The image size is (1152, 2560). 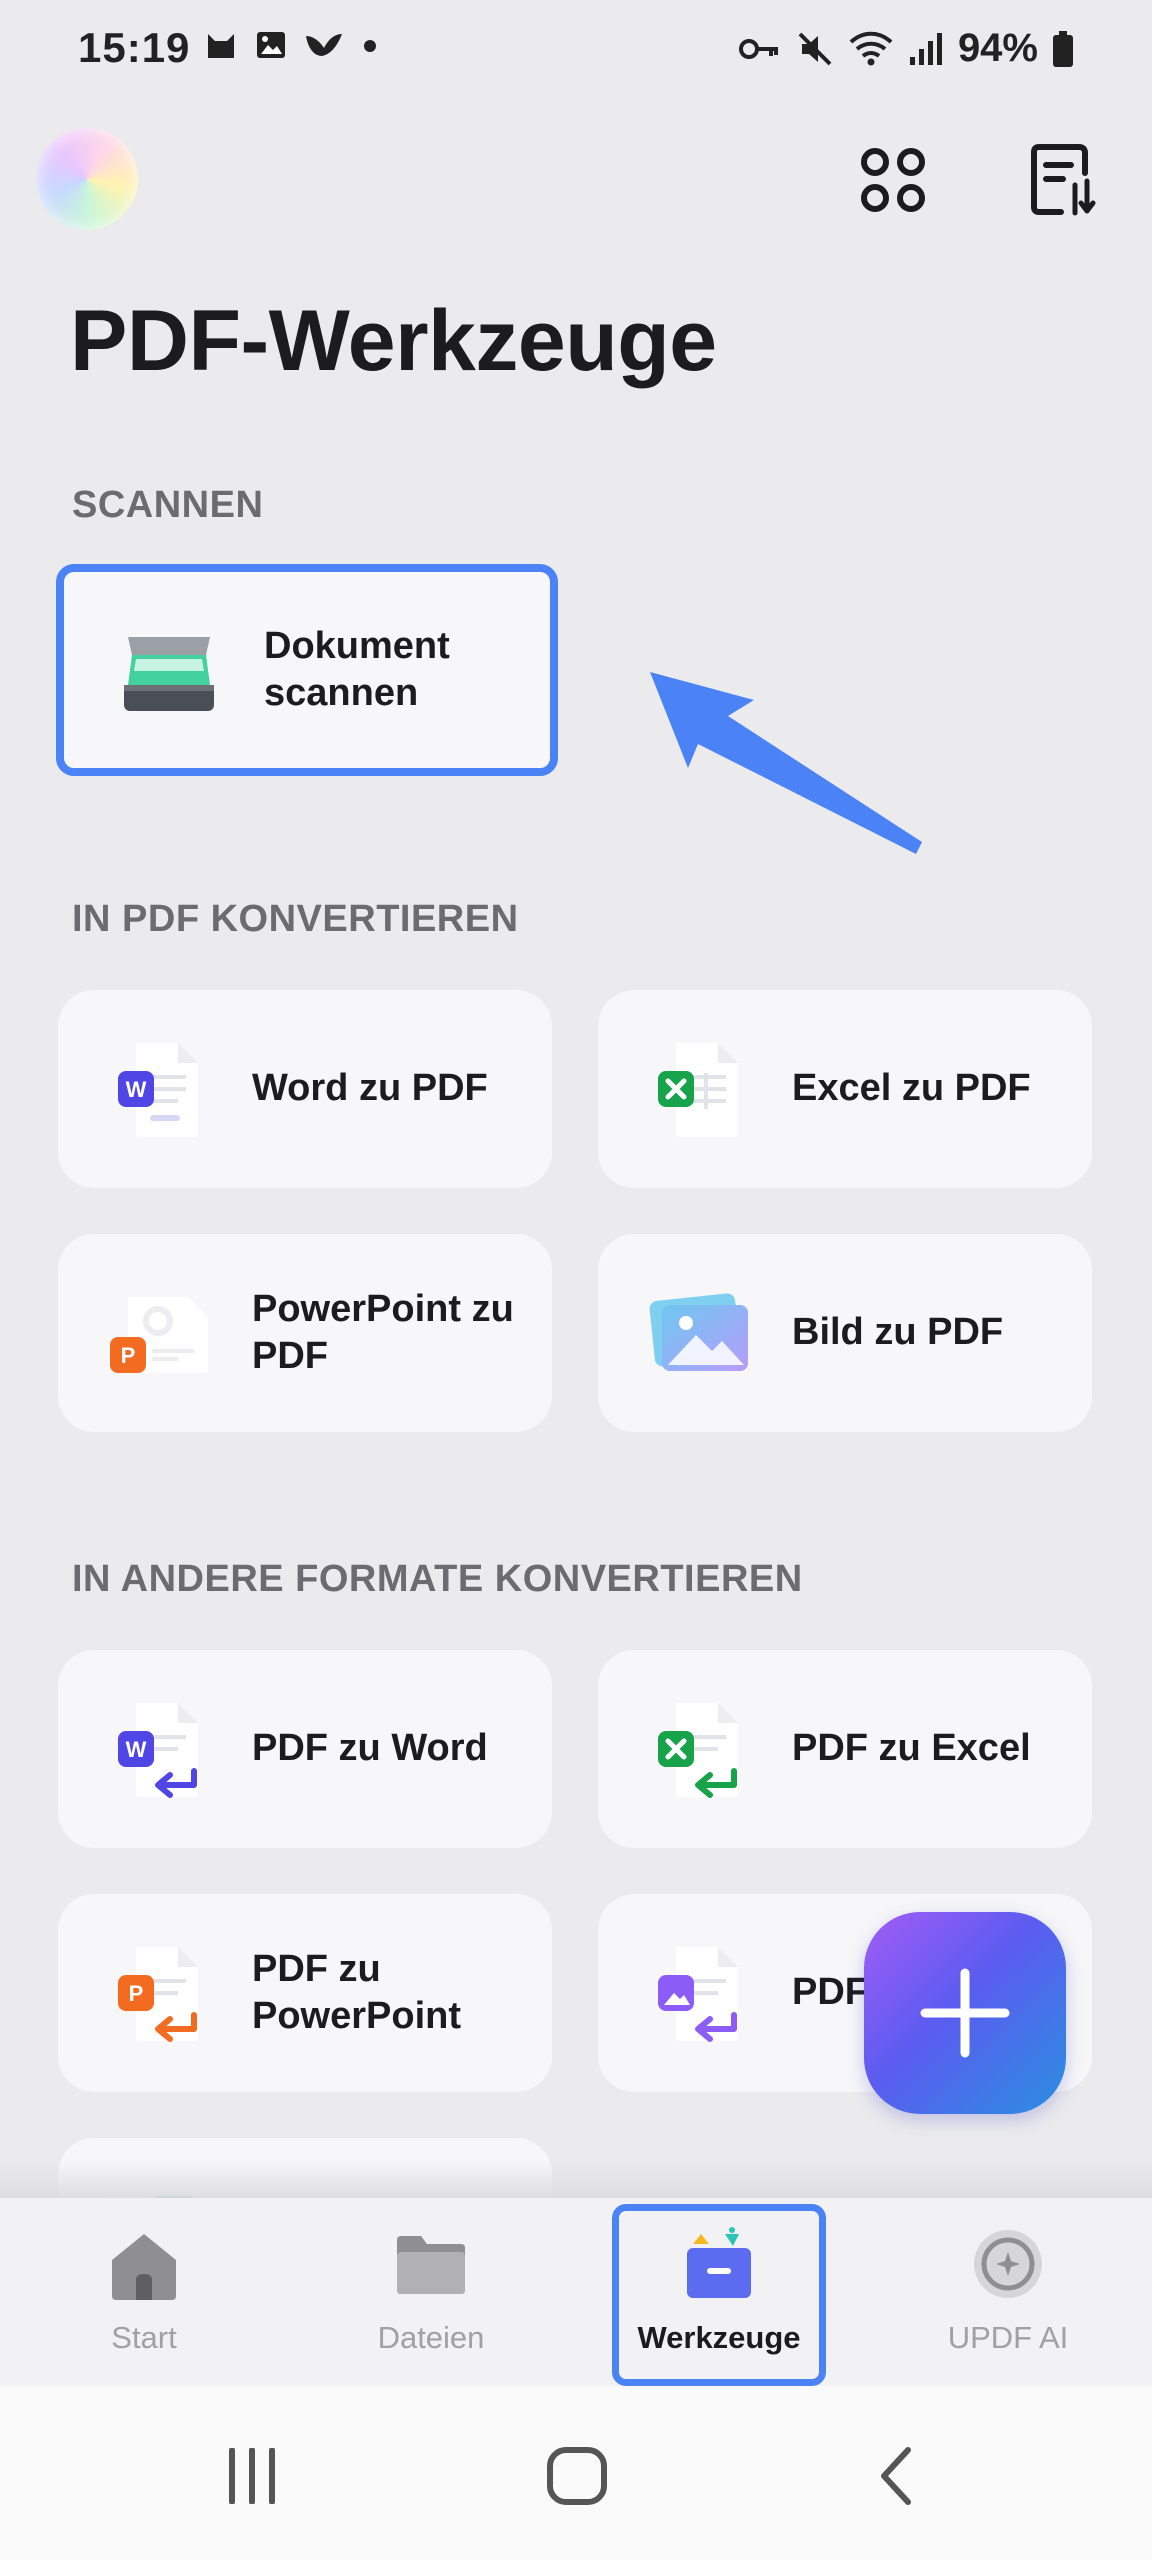 I want to click on document-sort-icon, so click(x=1063, y=180).